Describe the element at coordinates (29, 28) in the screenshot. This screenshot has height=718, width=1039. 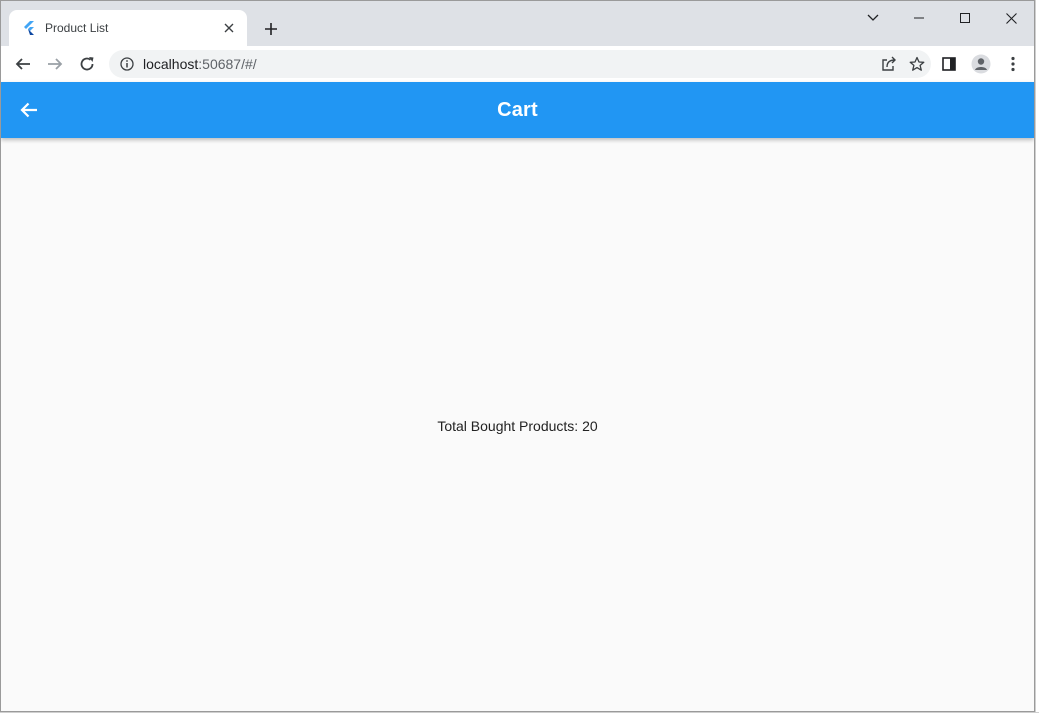
I see `flutter-favicon-icon` at that location.